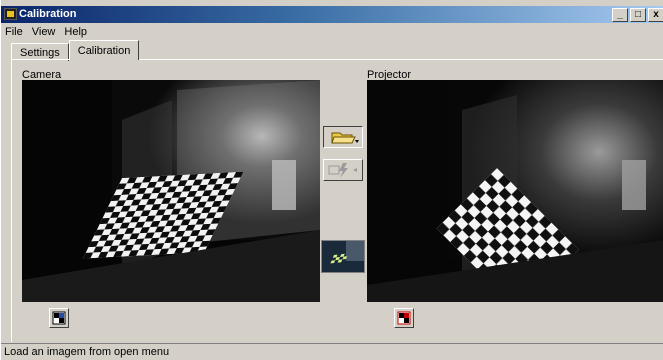 This screenshot has width=663, height=360. I want to click on camera-pattern-button, so click(59, 318).